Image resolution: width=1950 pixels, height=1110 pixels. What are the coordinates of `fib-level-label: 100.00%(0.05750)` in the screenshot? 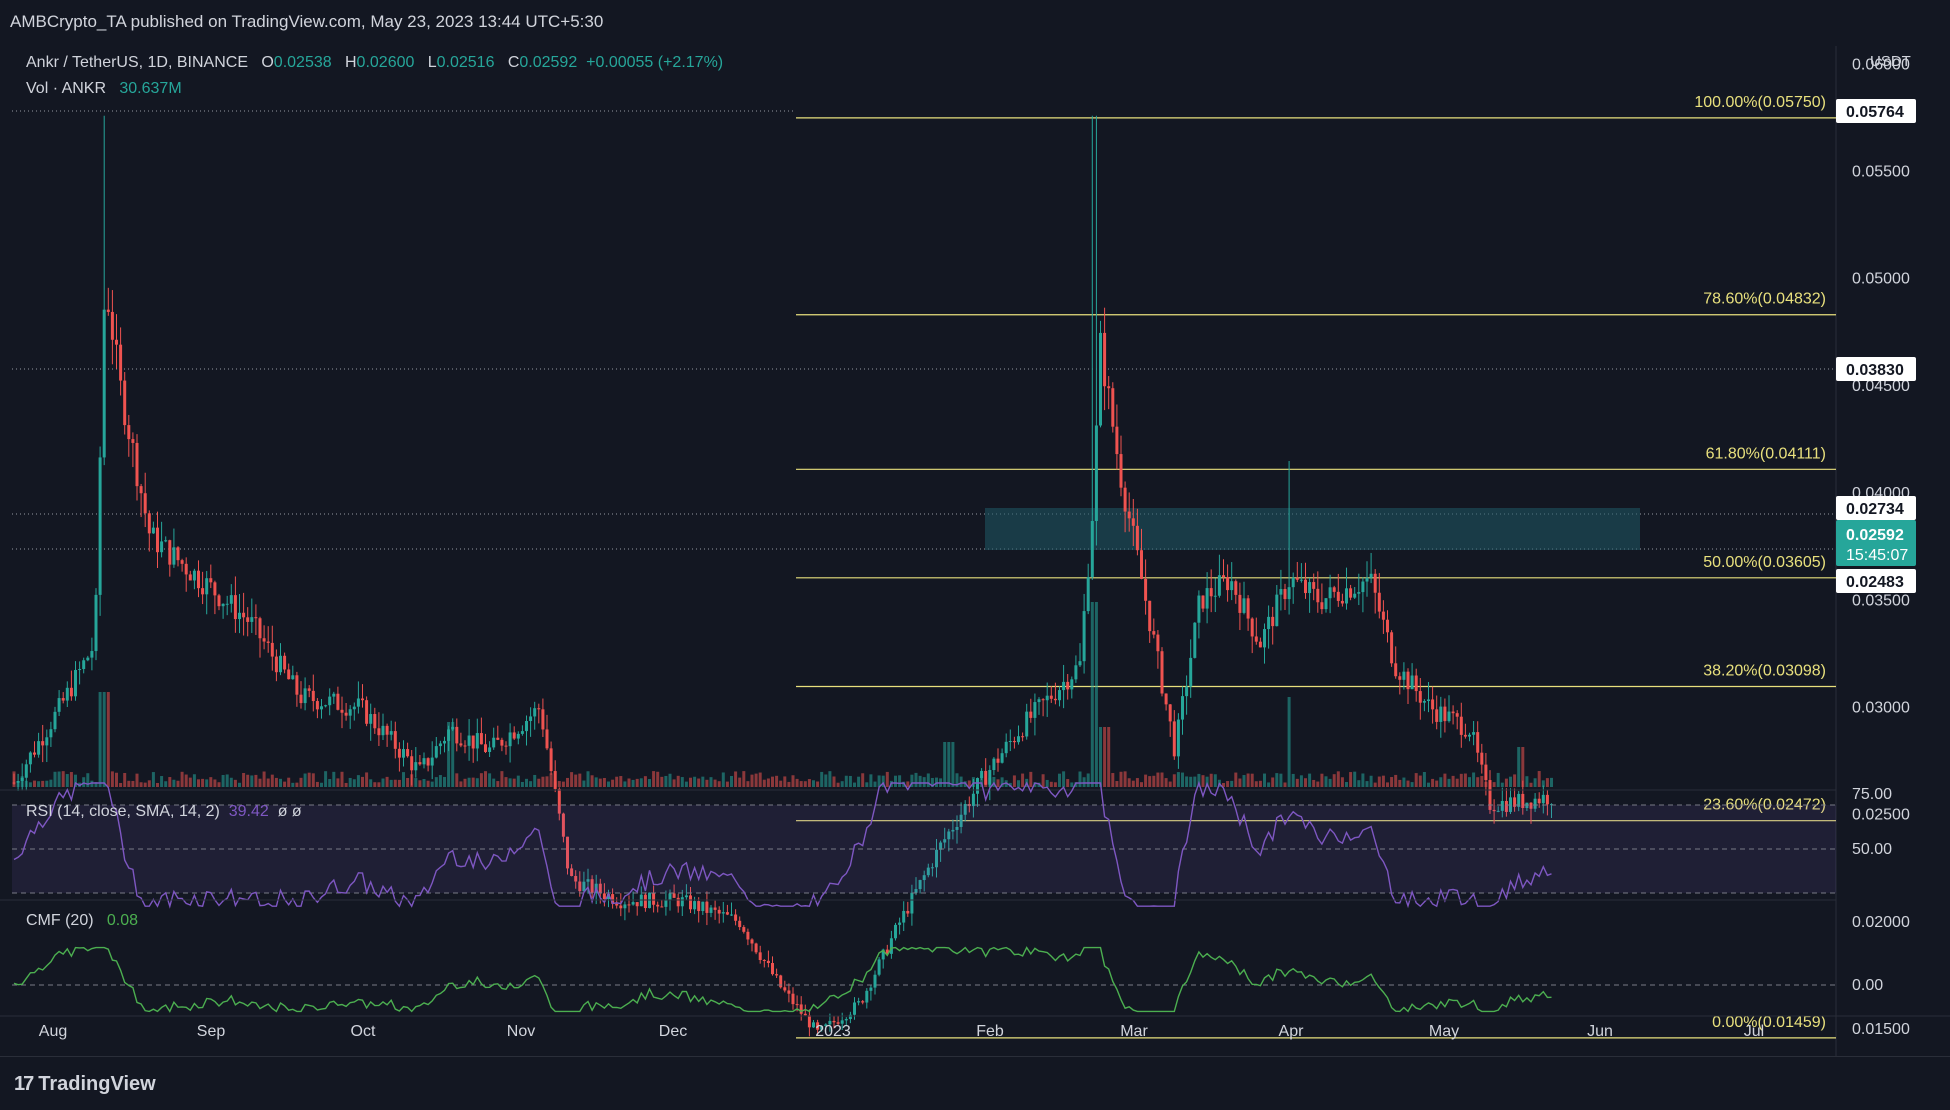 It's located at (1760, 102).